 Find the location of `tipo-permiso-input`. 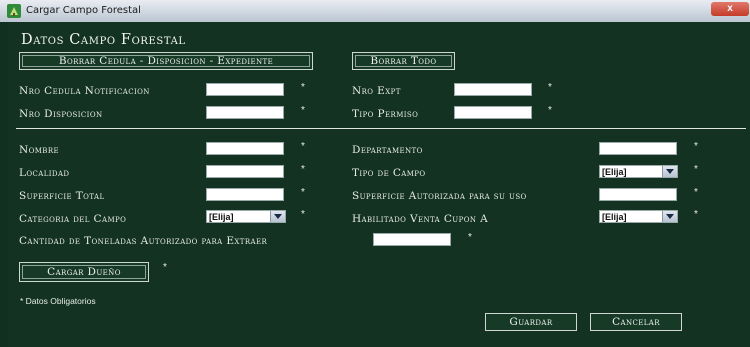

tipo-permiso-input is located at coordinates (493, 112).